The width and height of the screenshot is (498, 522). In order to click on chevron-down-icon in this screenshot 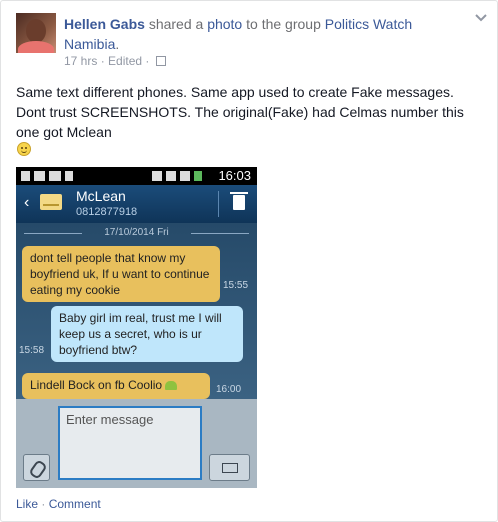, I will do `click(481, 18)`.